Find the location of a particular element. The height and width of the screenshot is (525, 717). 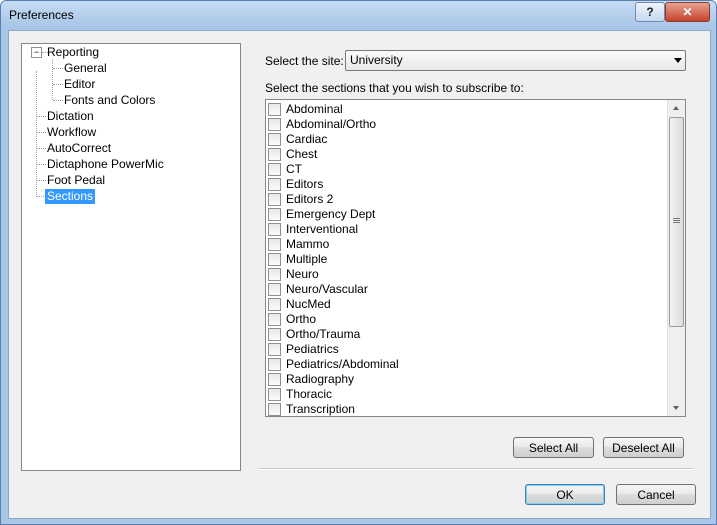

section-label: Ortho/Trauma is located at coordinates (323, 334).